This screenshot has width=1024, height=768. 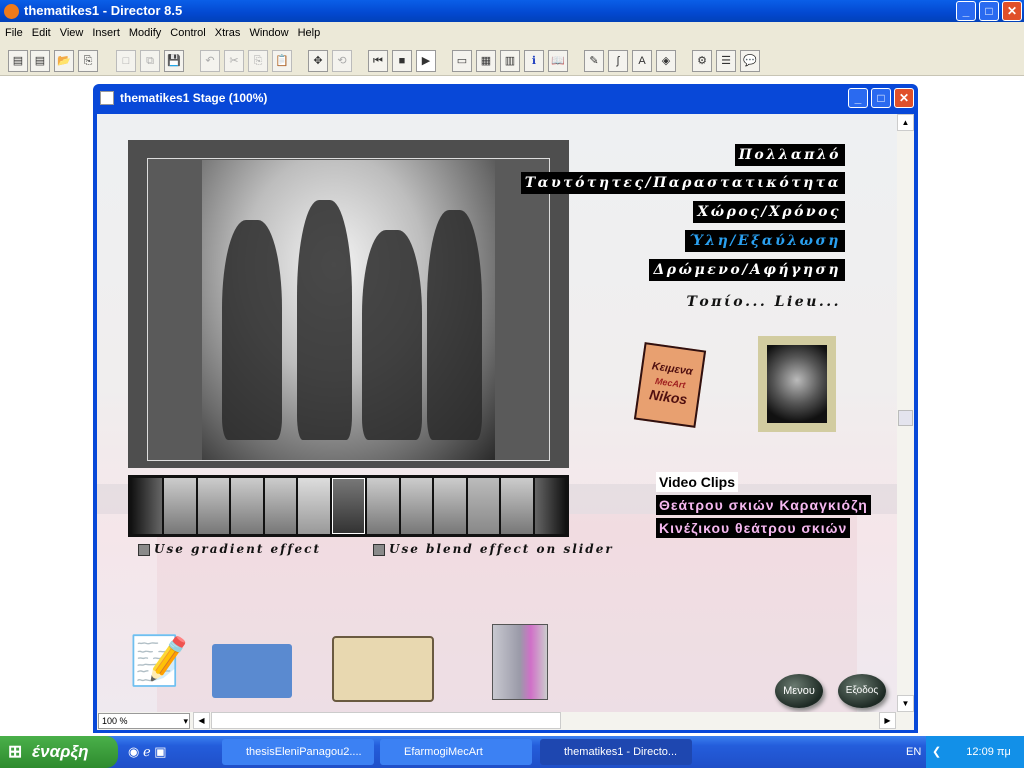 I want to click on video-clip-karagiozis: Θεάτρου σκιών Καραγκιόζη, so click(x=763, y=505).